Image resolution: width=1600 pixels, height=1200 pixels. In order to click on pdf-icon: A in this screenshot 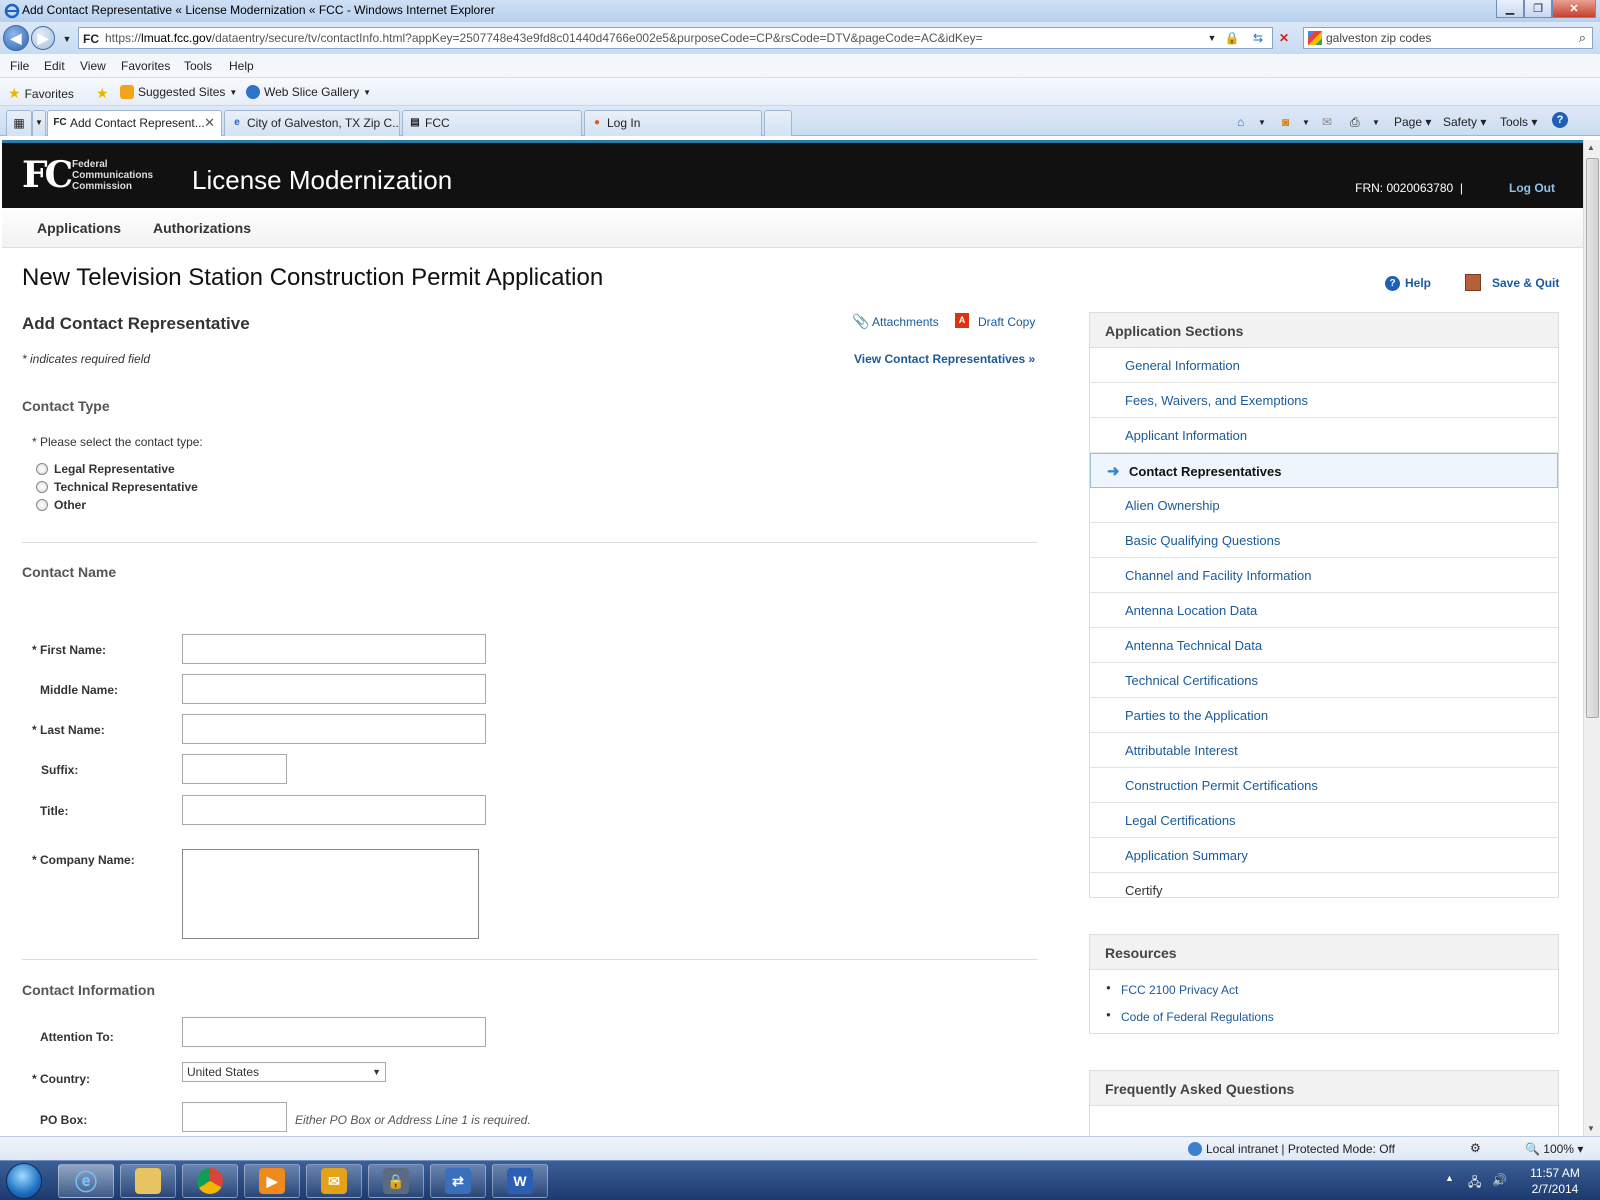, I will do `click(962, 320)`.